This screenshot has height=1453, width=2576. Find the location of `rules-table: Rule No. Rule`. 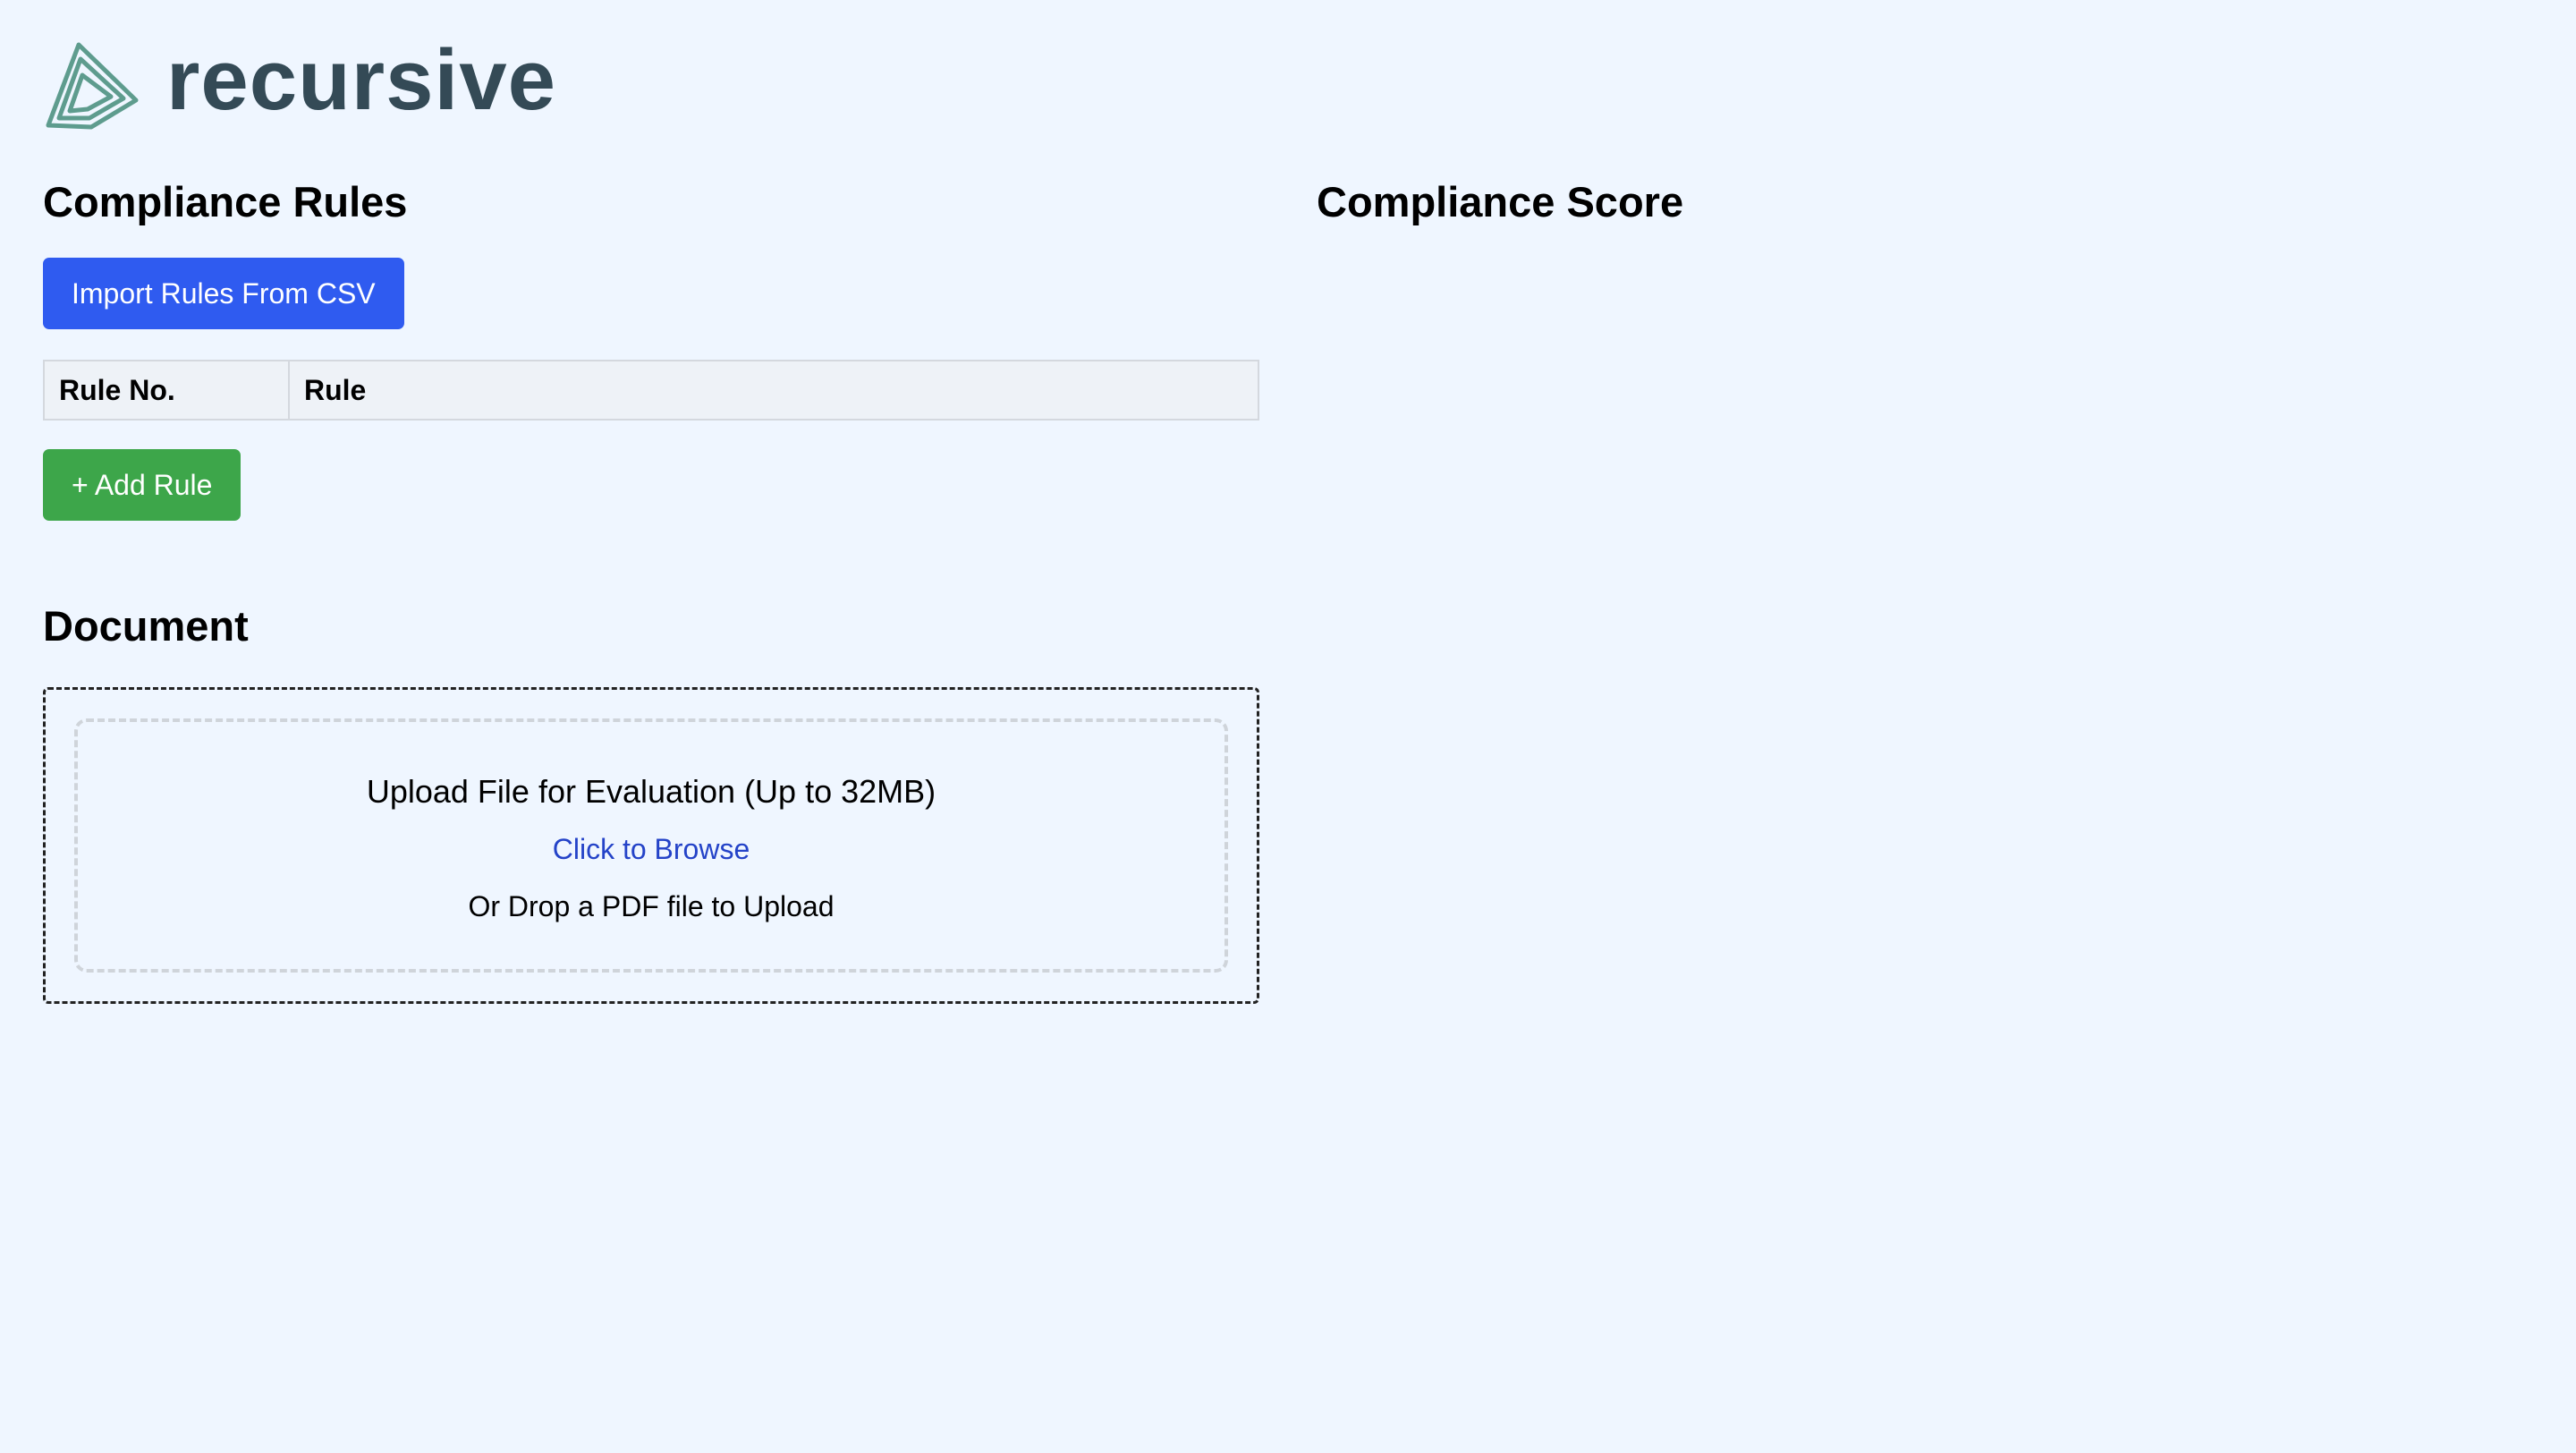

rules-table: Rule No. Rule is located at coordinates (651, 390).